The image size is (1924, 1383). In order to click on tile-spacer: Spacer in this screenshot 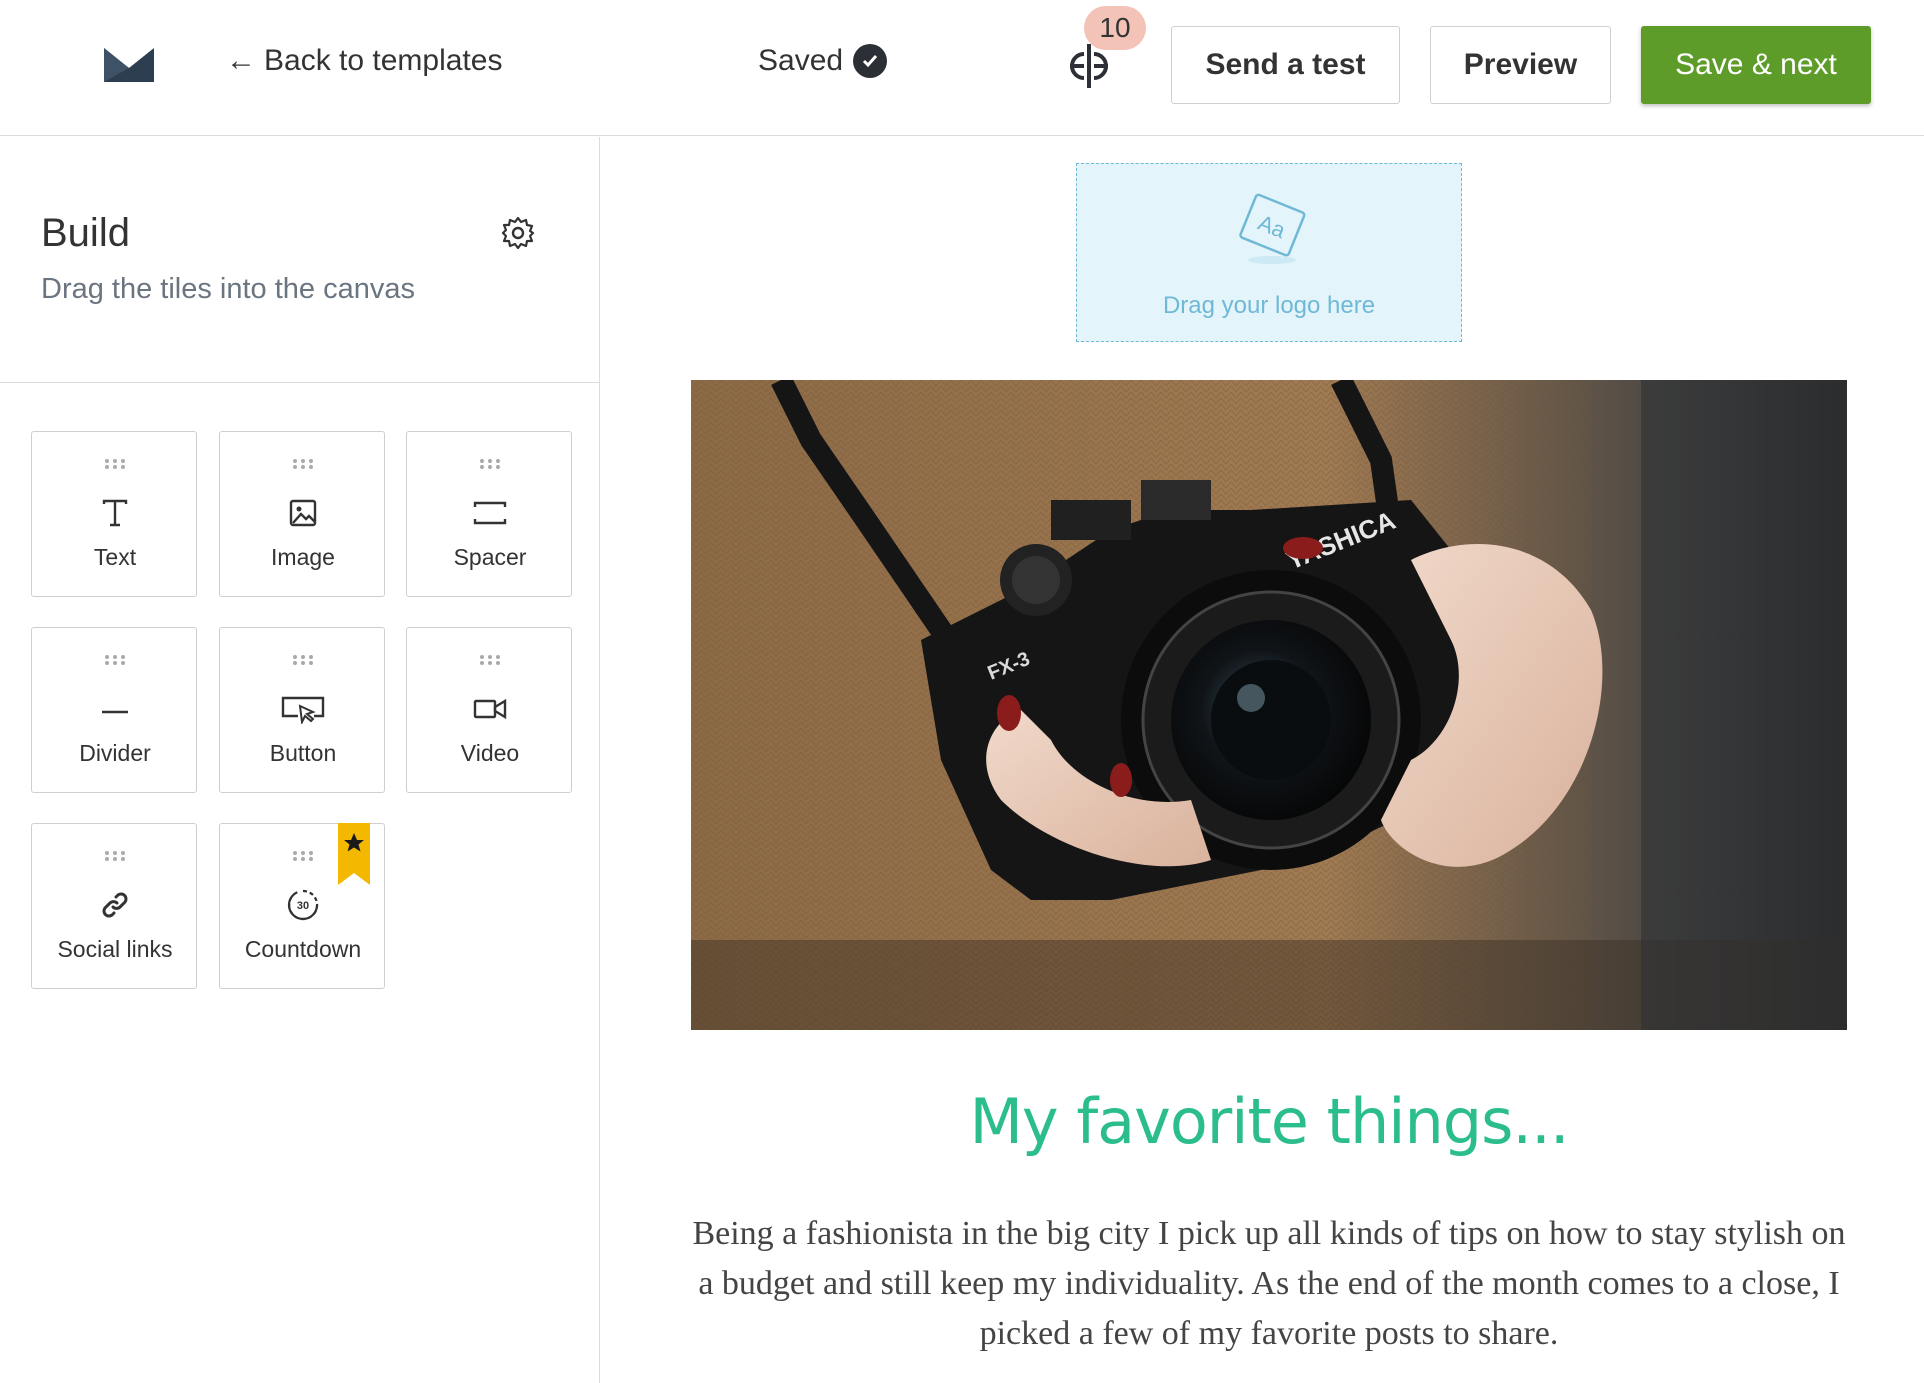, I will do `click(489, 514)`.